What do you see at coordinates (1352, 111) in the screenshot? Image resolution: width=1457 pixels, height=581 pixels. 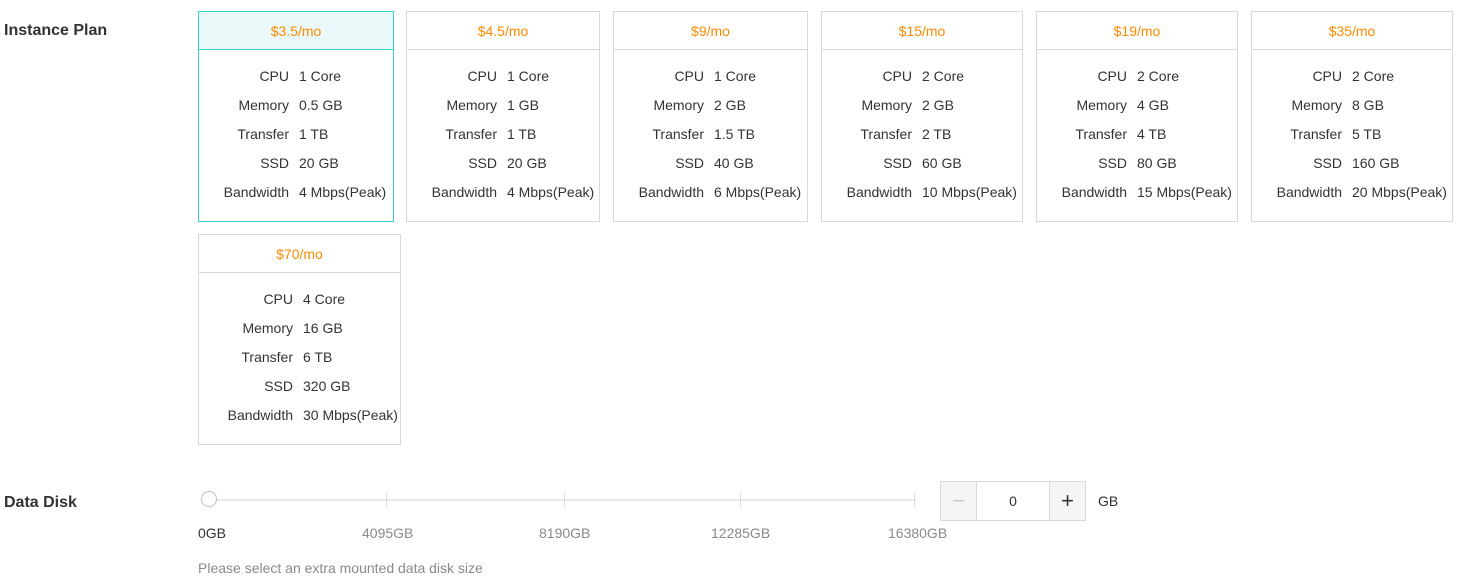 I see `spec-row: Memory 8 GB` at bounding box center [1352, 111].